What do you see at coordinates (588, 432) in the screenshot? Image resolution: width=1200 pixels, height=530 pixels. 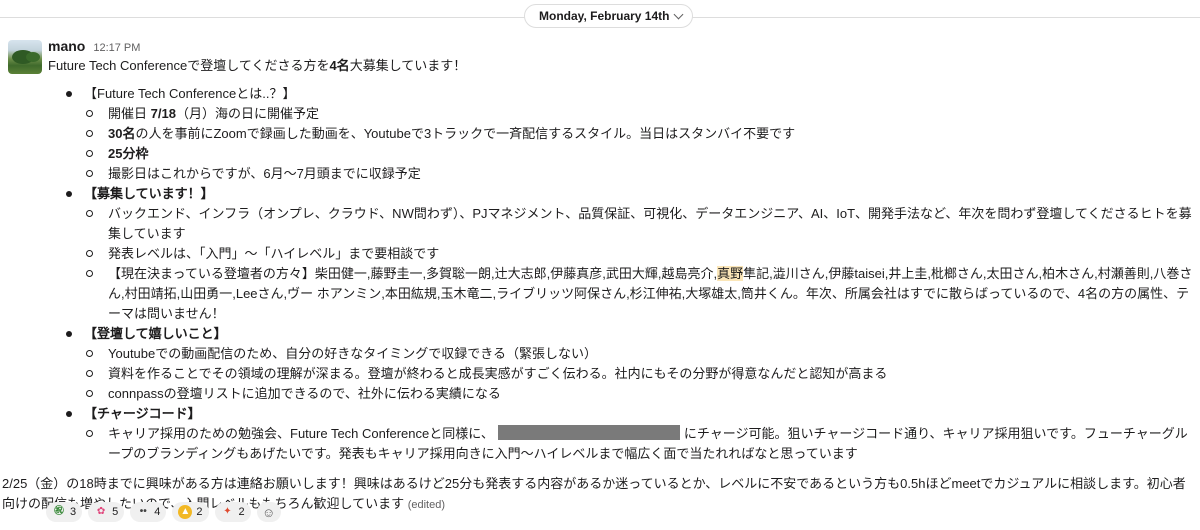 I see `redacted-block` at bounding box center [588, 432].